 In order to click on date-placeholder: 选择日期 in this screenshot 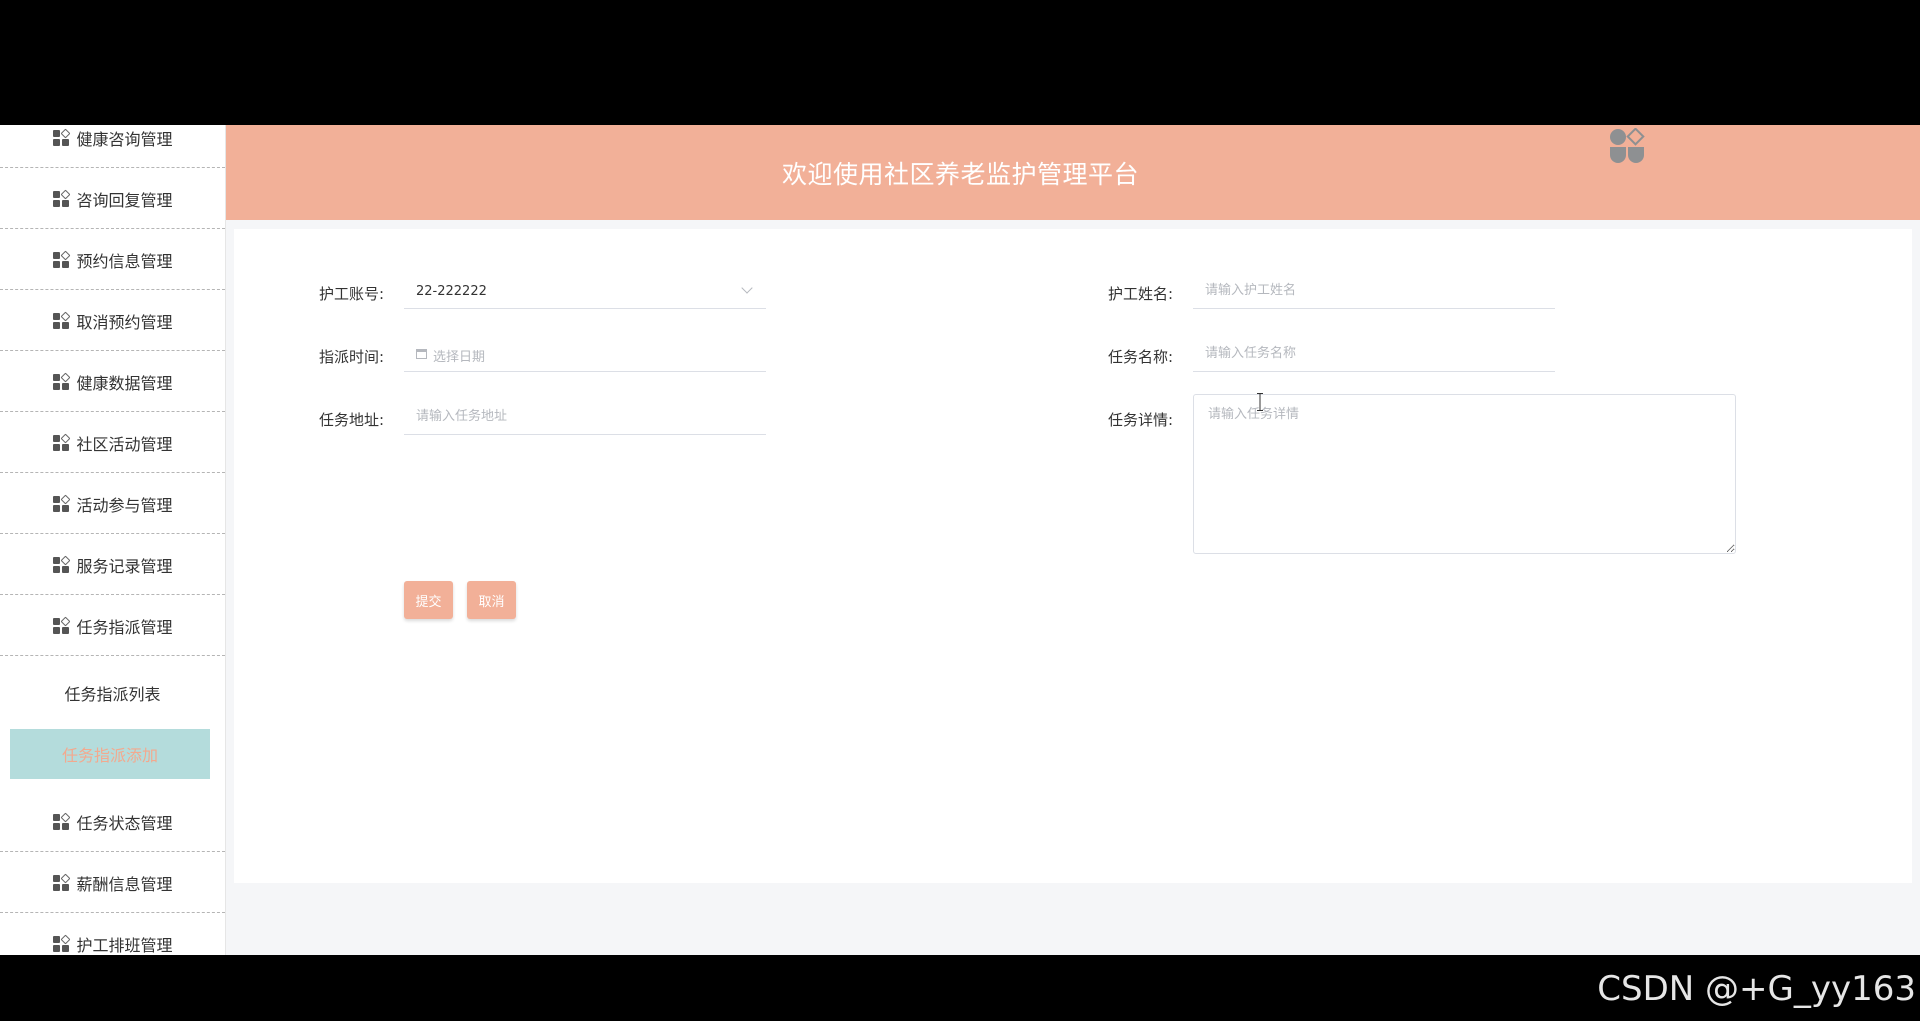, I will do `click(459, 357)`.